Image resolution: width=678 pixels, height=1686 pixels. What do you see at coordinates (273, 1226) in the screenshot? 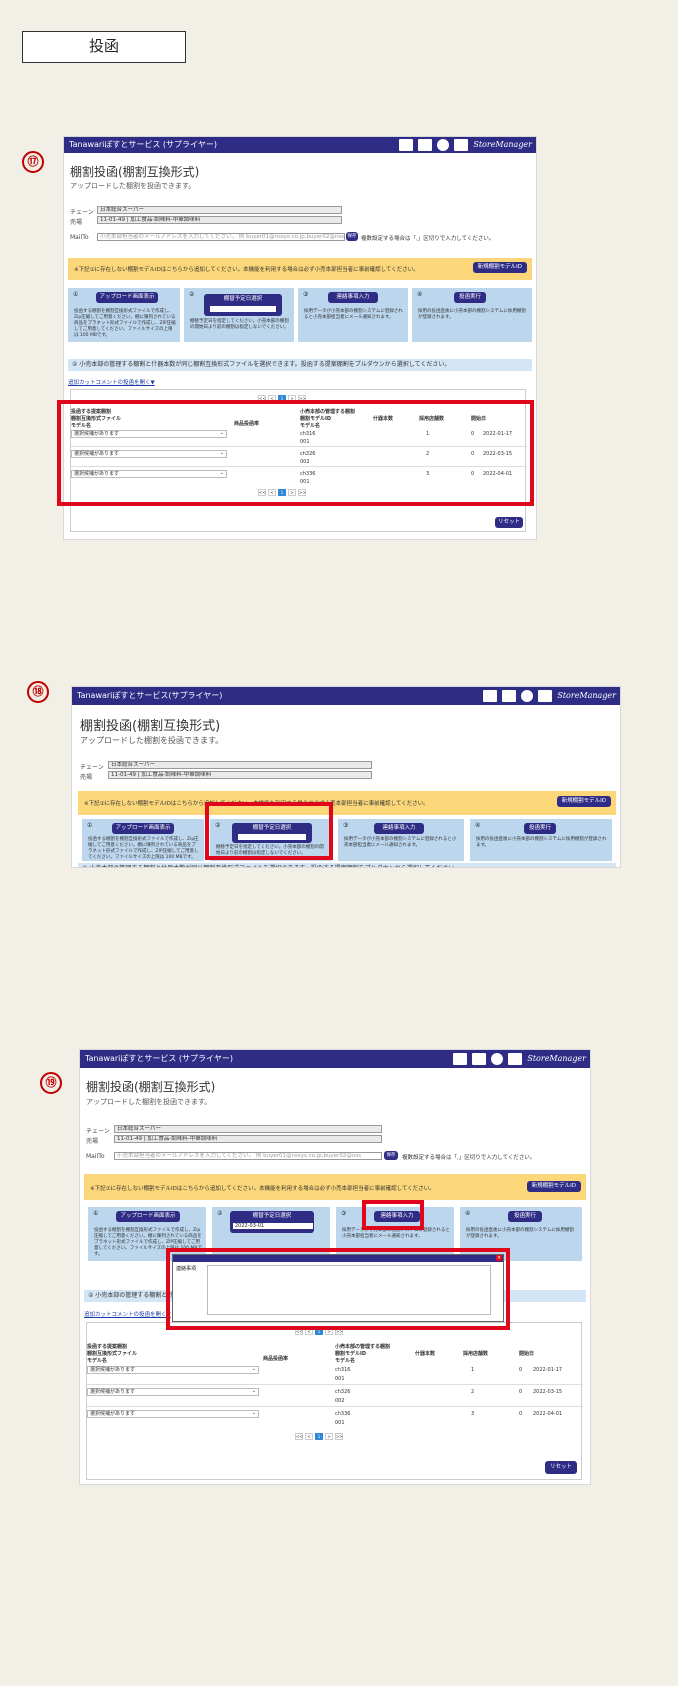
I see `date-input: 2022-03-01` at bounding box center [273, 1226].